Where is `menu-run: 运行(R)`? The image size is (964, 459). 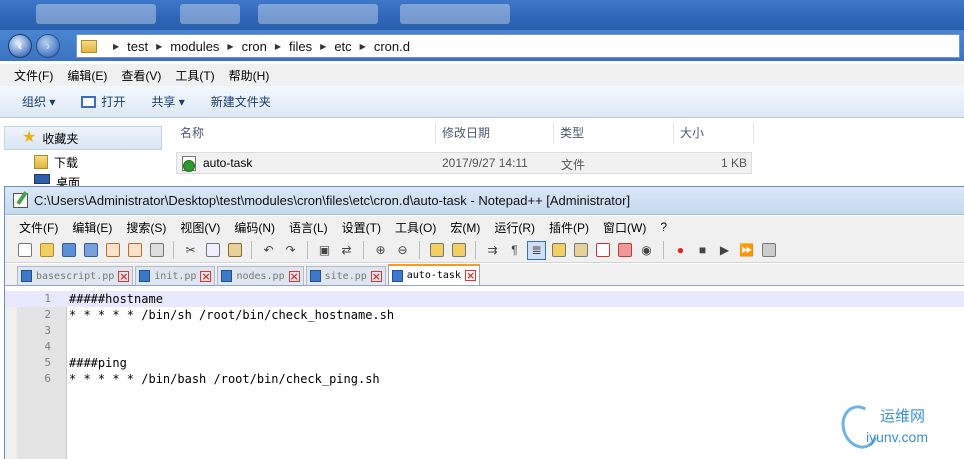
menu-run: 运行(R) is located at coordinates (514, 227).